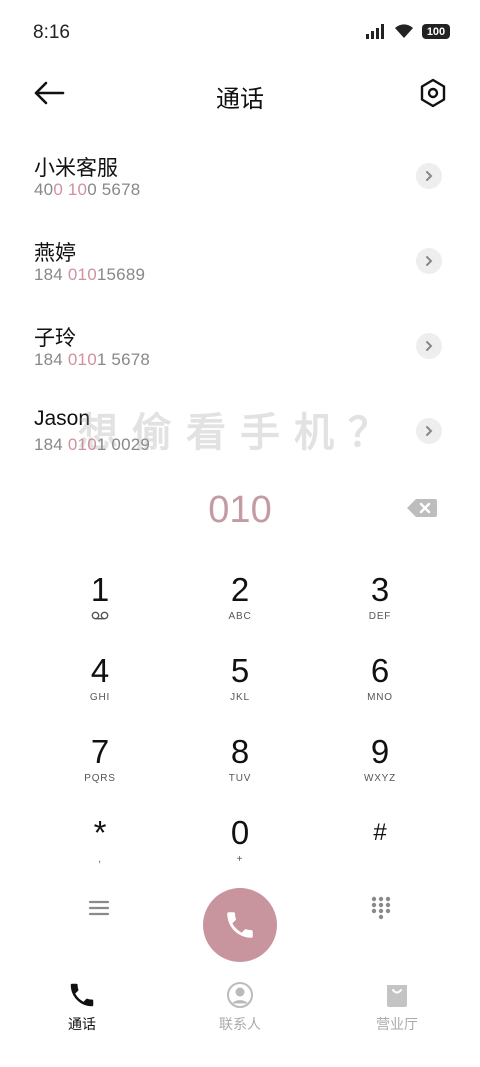  What do you see at coordinates (380, 832) in the screenshot?
I see `key-digit: #` at bounding box center [380, 832].